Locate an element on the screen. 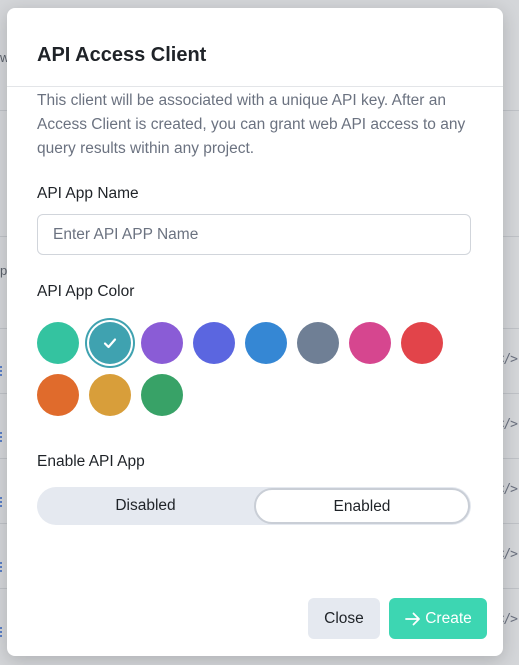 The image size is (519, 665). app-name-input is located at coordinates (254, 234).